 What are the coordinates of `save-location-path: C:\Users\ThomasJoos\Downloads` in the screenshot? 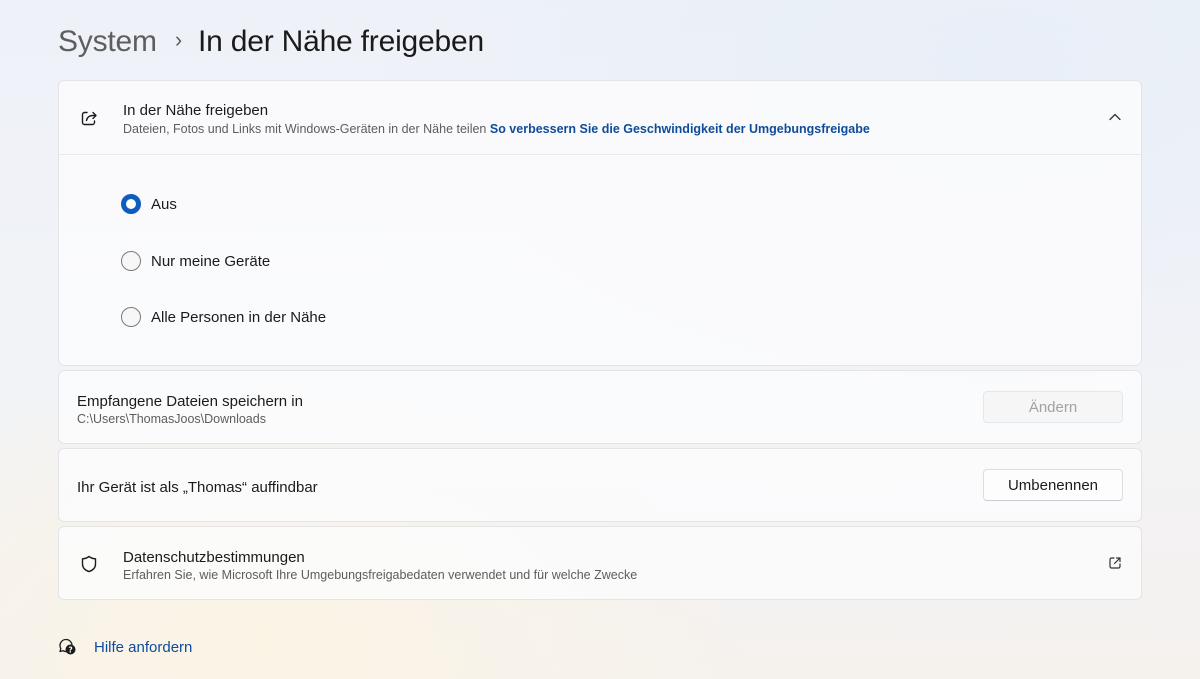 It's located at (171, 419).